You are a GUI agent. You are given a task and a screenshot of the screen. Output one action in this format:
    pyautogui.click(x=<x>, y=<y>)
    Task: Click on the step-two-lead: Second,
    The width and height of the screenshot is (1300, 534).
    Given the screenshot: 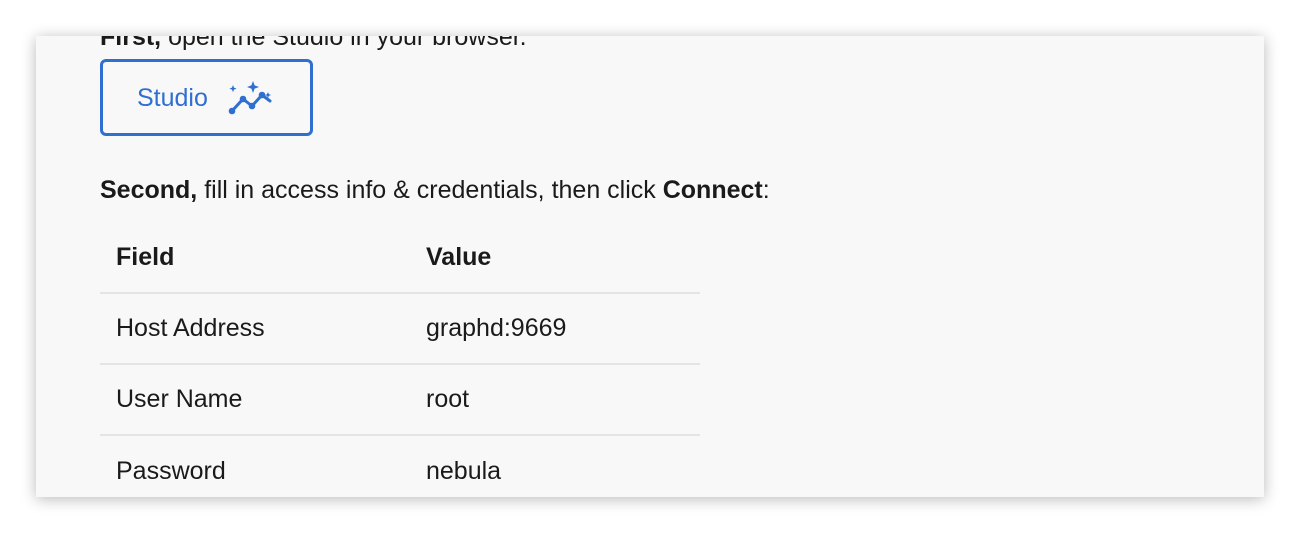 What is the action you would take?
    pyautogui.click(x=149, y=190)
    